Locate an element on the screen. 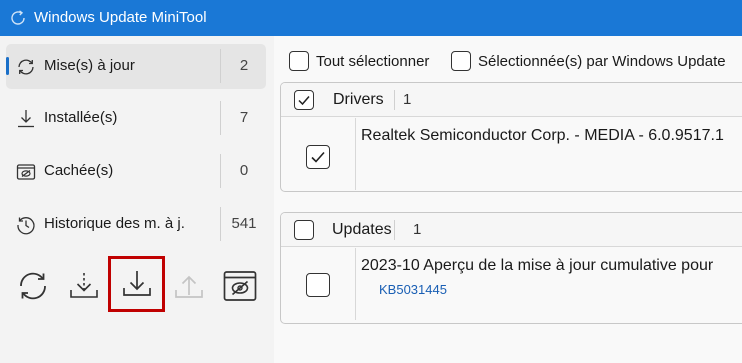  sidebar-item-history: Historique des m. à j. 541 is located at coordinates (136, 224).